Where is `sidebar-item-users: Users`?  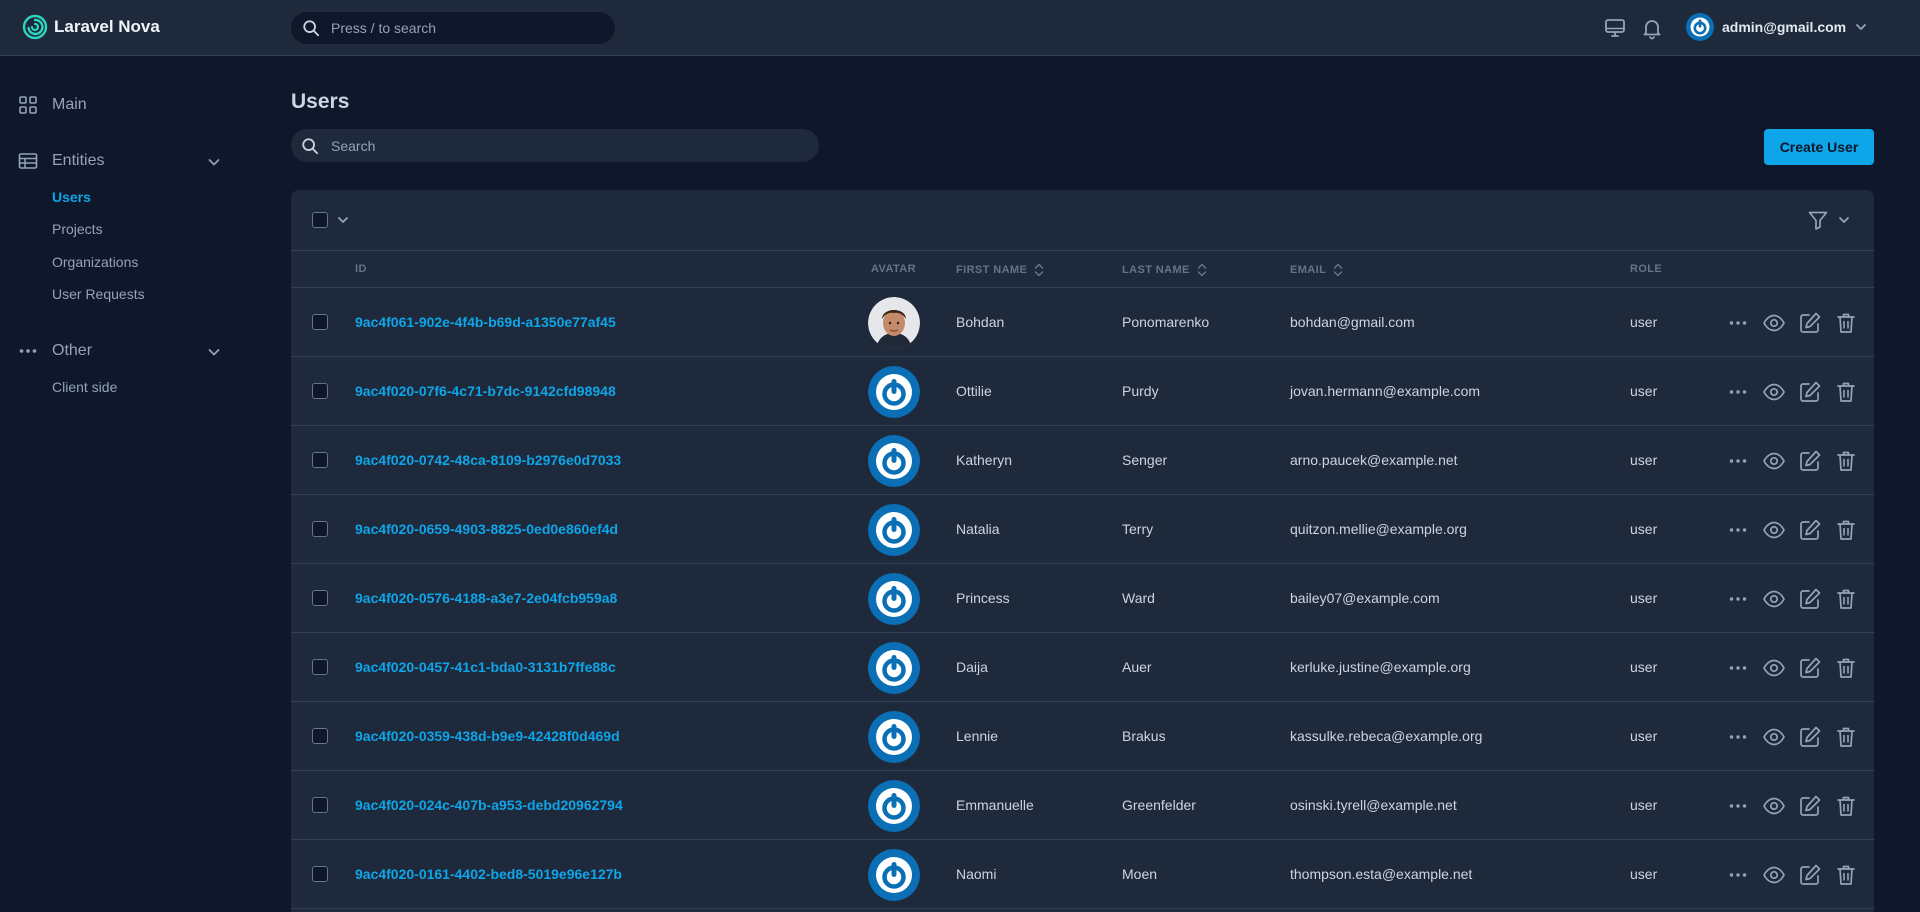 sidebar-item-users: Users is located at coordinates (71, 197).